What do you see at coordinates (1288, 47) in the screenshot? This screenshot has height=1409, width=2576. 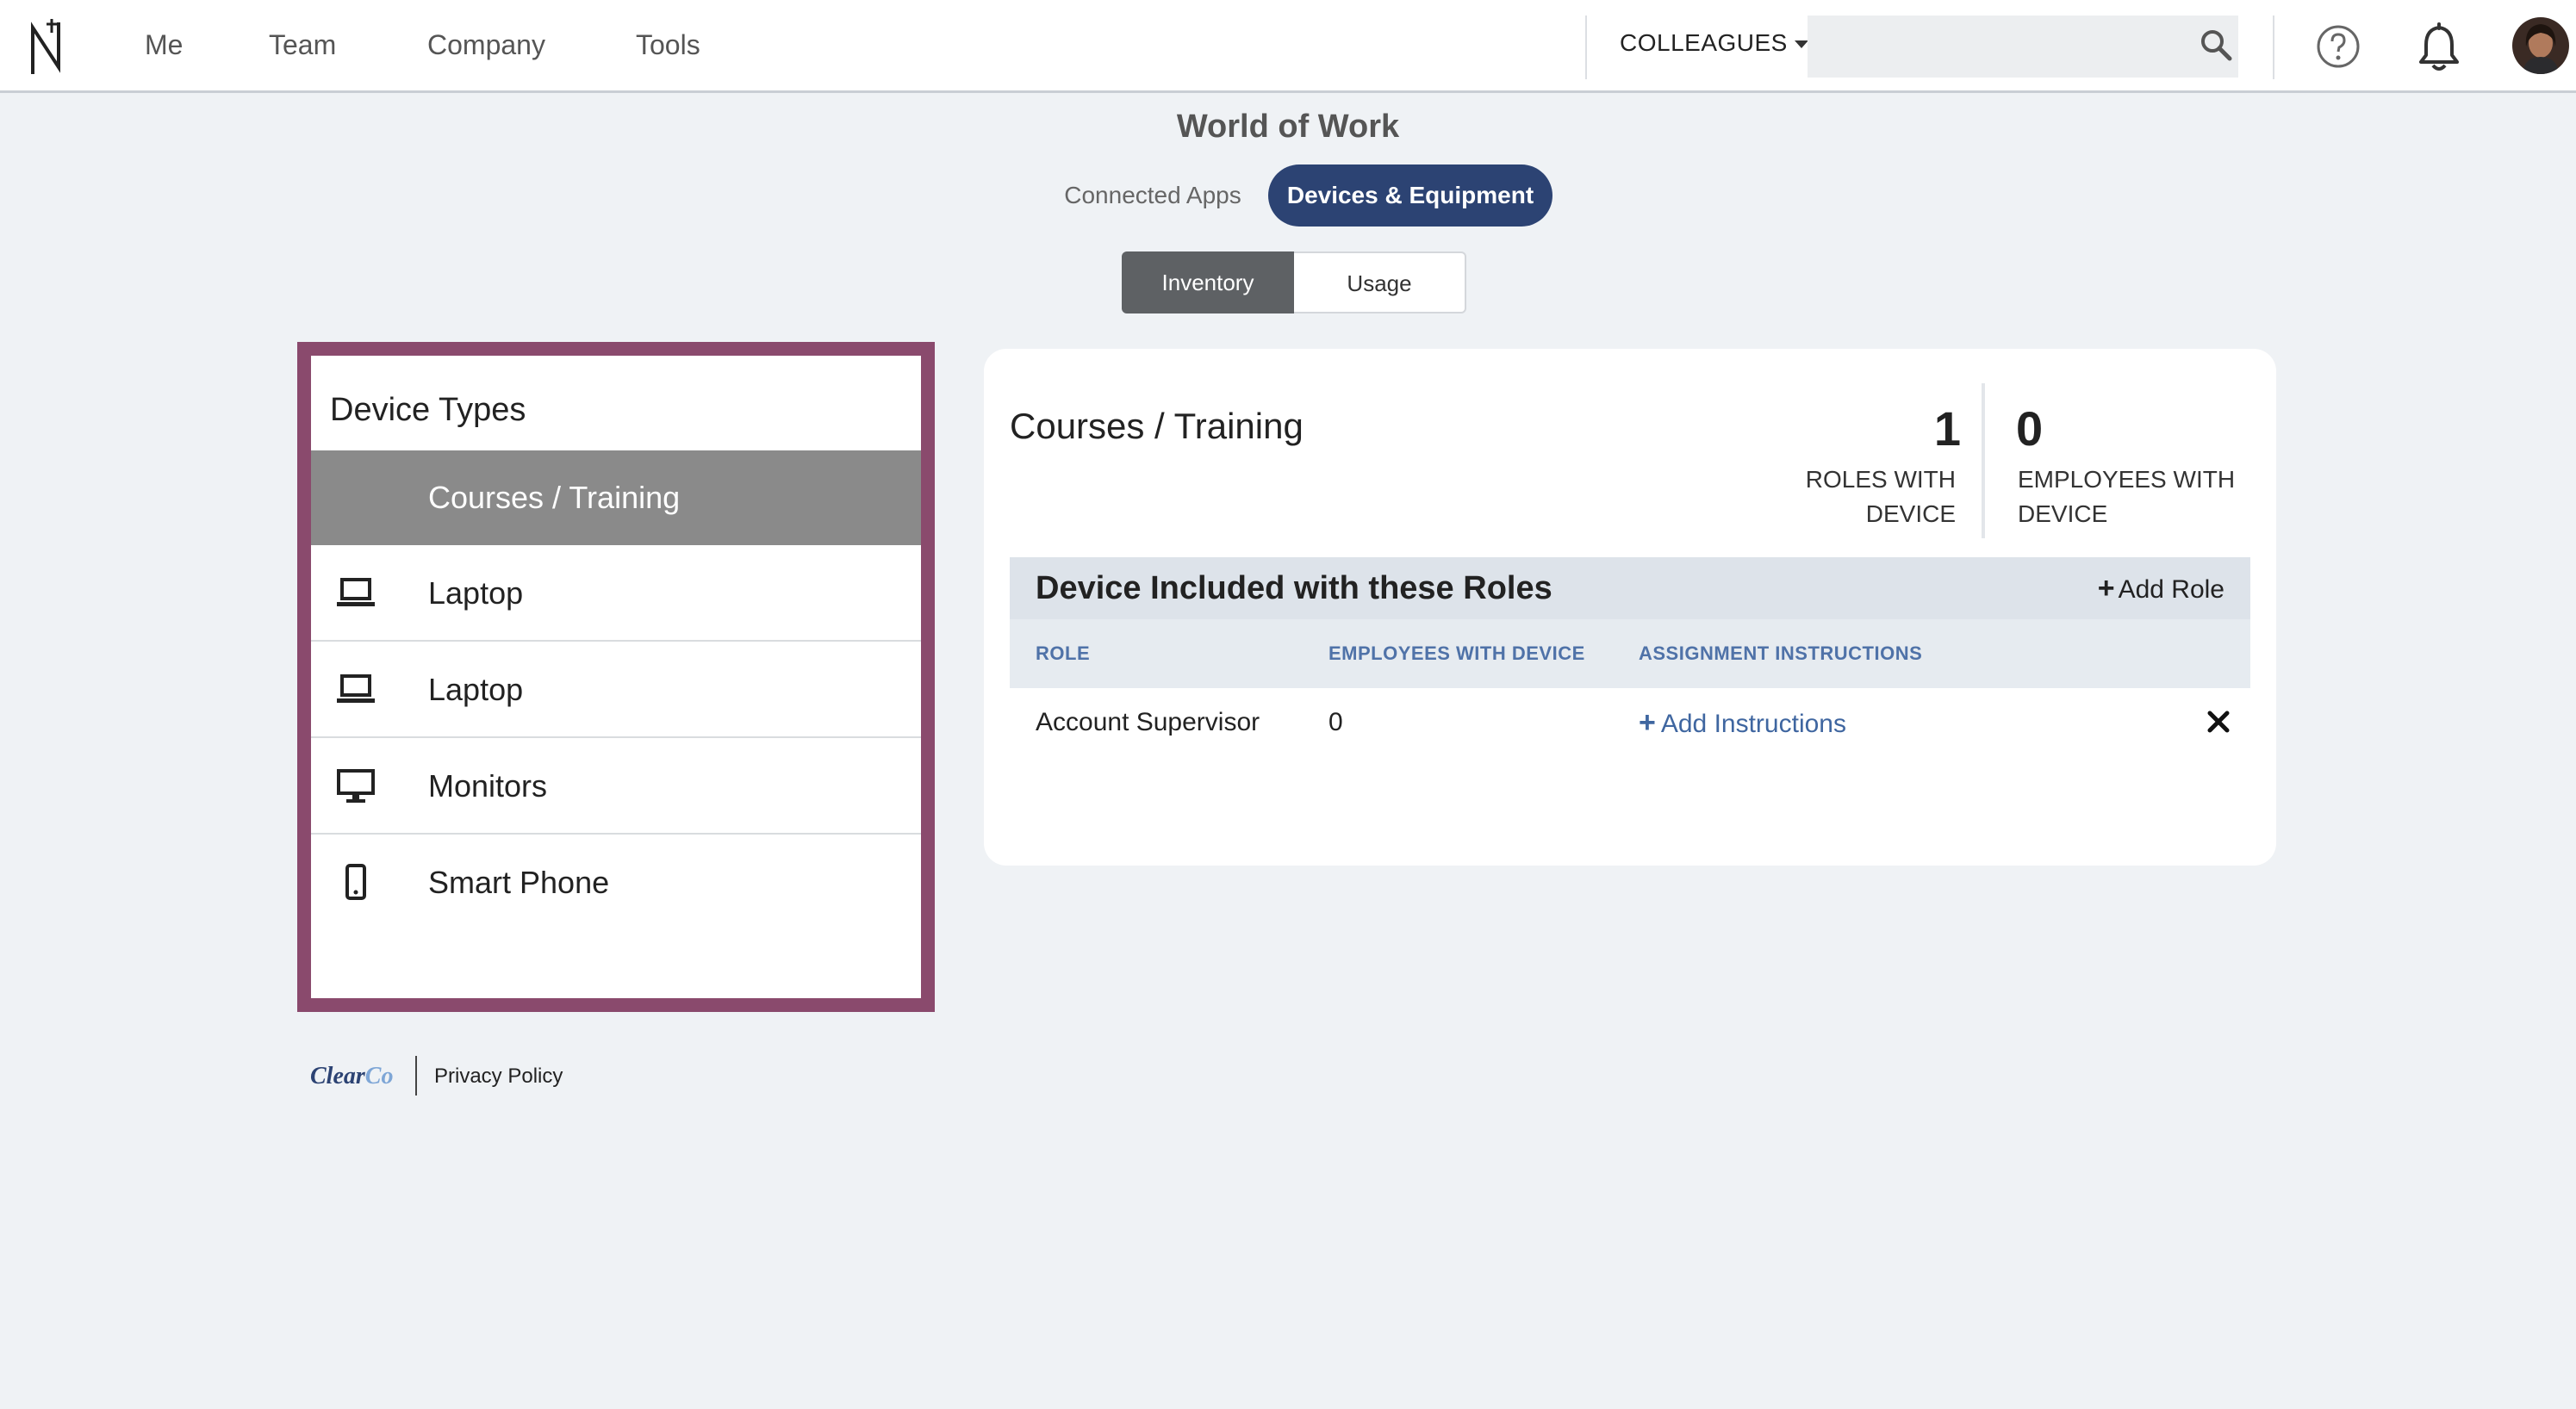 I see `top-navigation-bar: Me Team Company Tools COLLEAGUES` at bounding box center [1288, 47].